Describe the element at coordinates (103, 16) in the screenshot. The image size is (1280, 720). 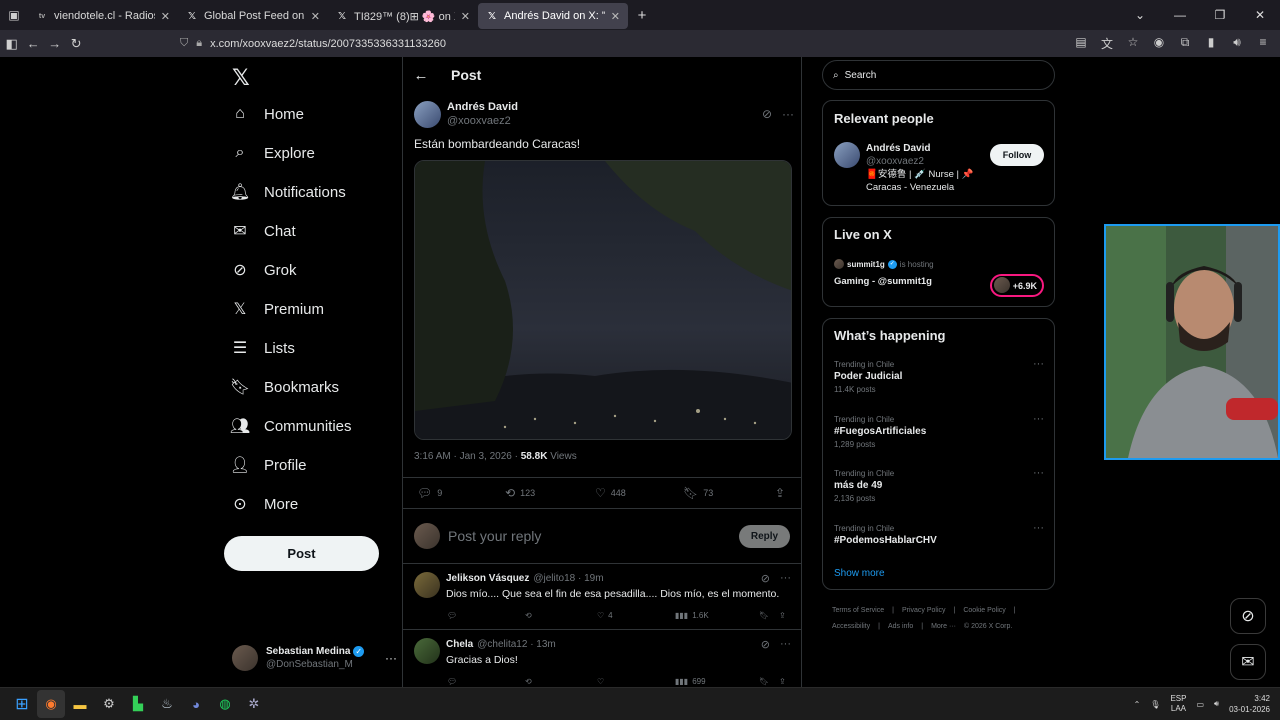
I see `browser-tab: tv viendotele.cl - Radios y canales ✕` at that location.